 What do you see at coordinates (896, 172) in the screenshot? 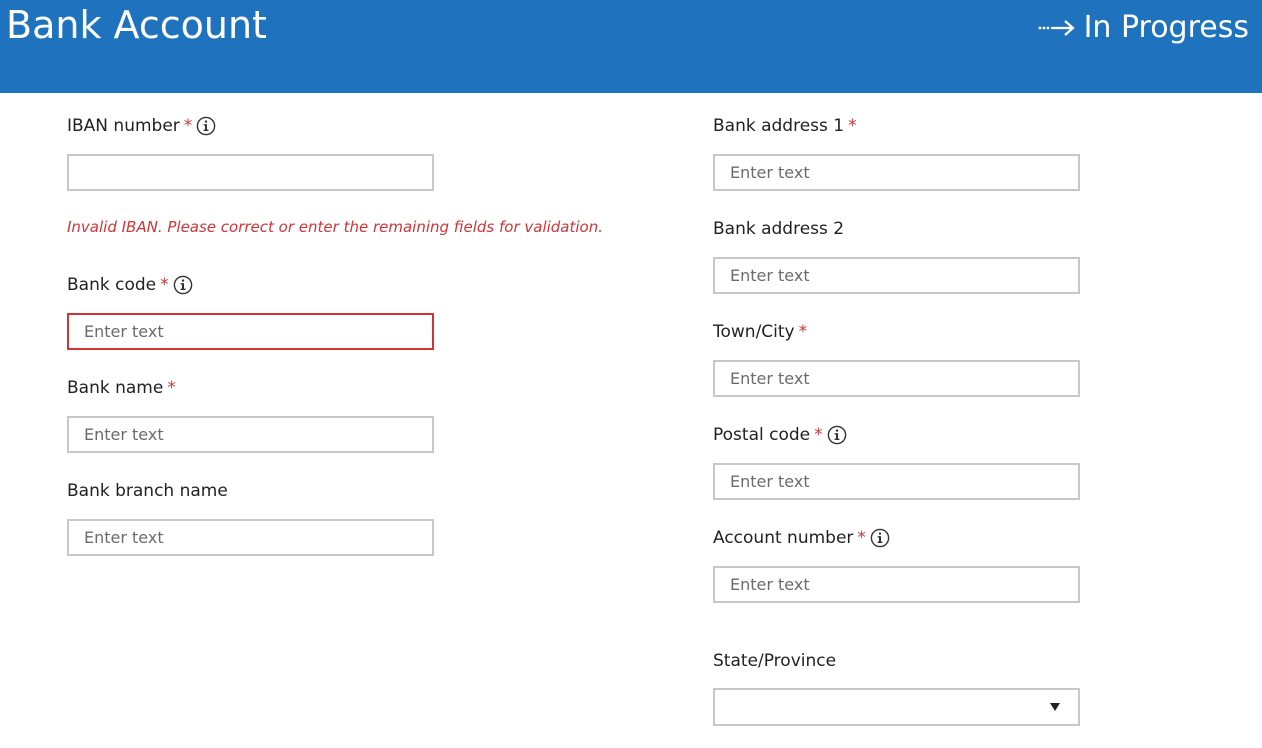
I see `bank-address-1-input` at bounding box center [896, 172].